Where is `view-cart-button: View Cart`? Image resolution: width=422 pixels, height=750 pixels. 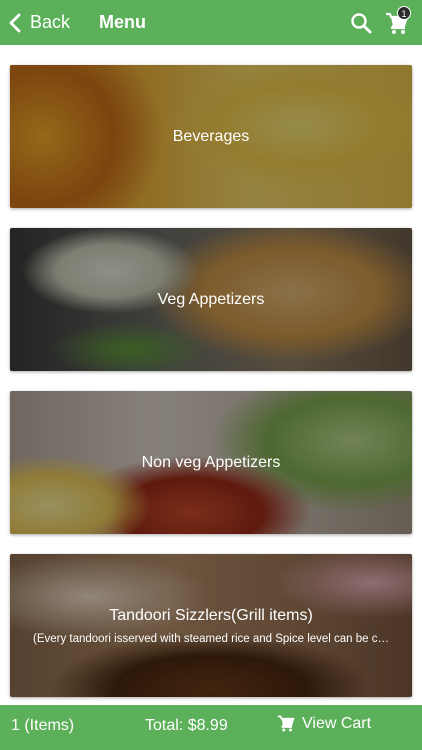 view-cart-button: View Cart is located at coordinates (324, 724).